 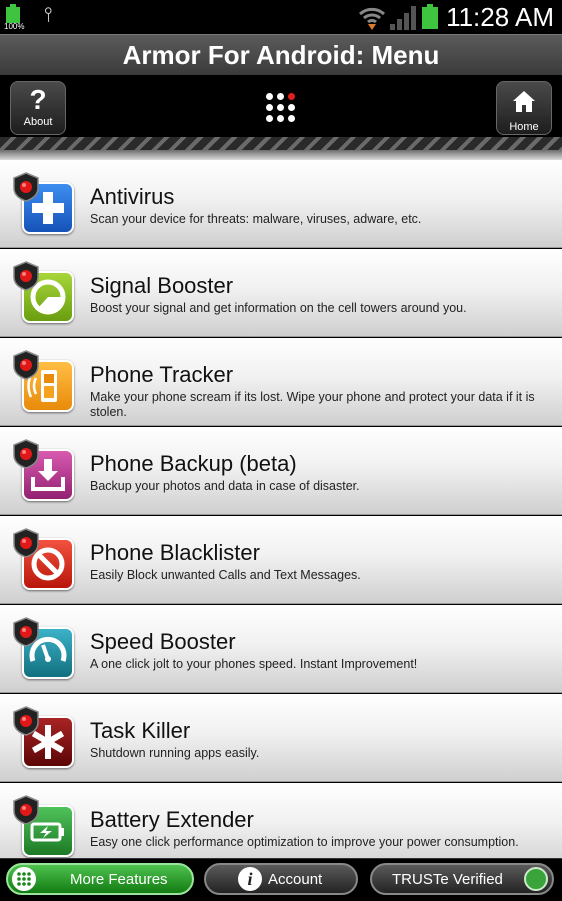 I want to click on app-grid-icon, so click(x=281, y=108).